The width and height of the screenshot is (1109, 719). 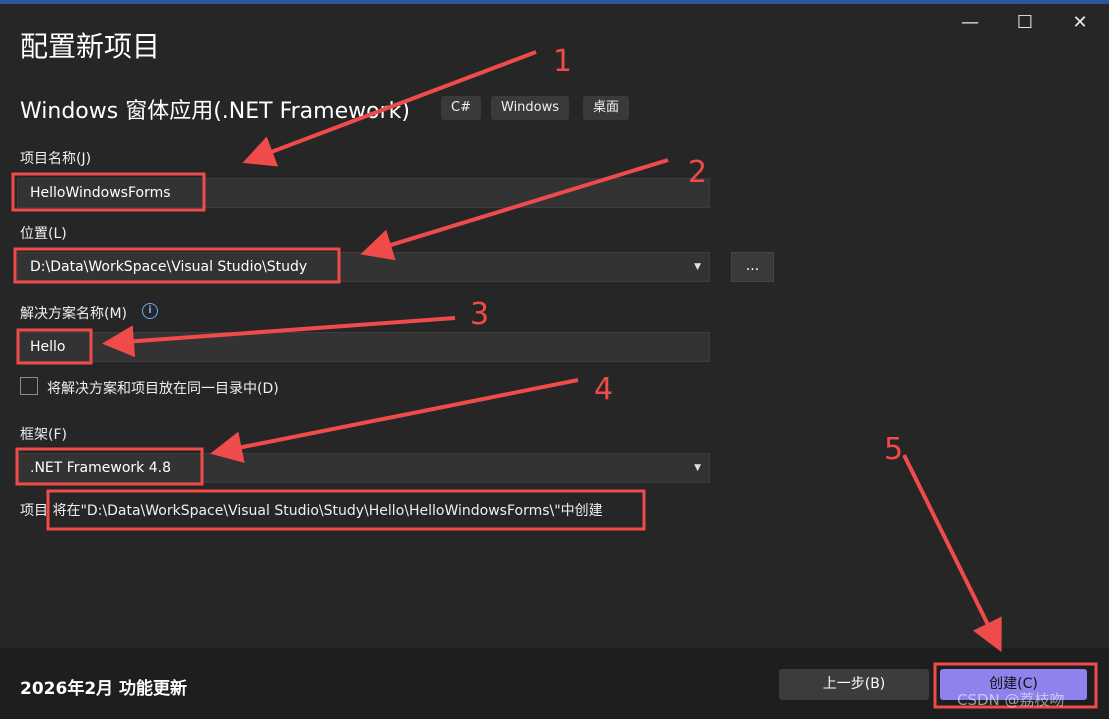 What do you see at coordinates (894, 449) in the screenshot?
I see `annotation-number-5: 5` at bounding box center [894, 449].